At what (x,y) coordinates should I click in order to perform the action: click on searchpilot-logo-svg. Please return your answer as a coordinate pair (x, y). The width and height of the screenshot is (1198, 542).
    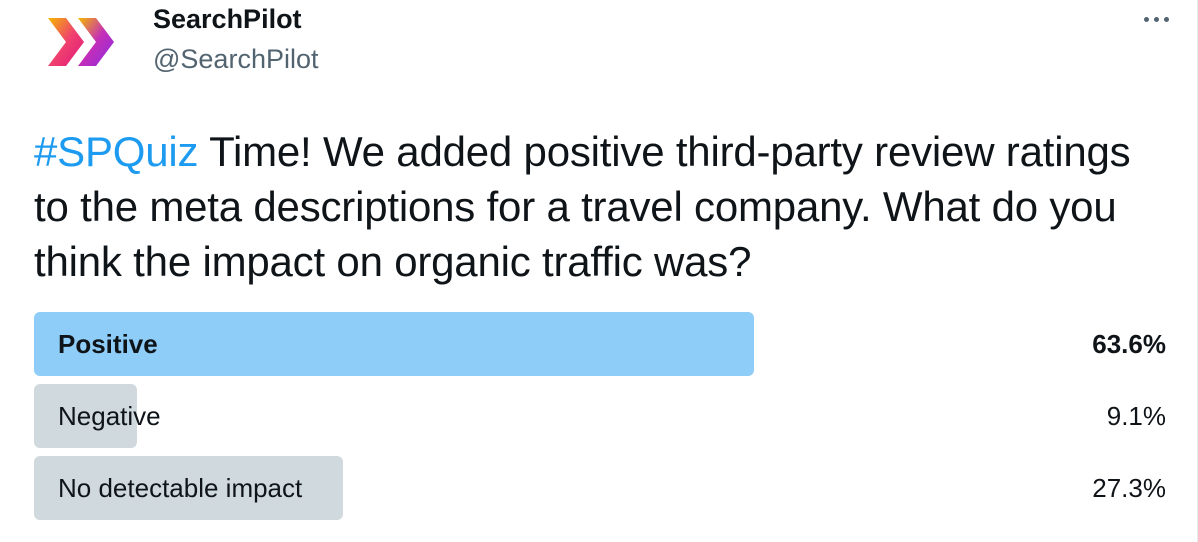
    Looking at the image, I should click on (81, 42).